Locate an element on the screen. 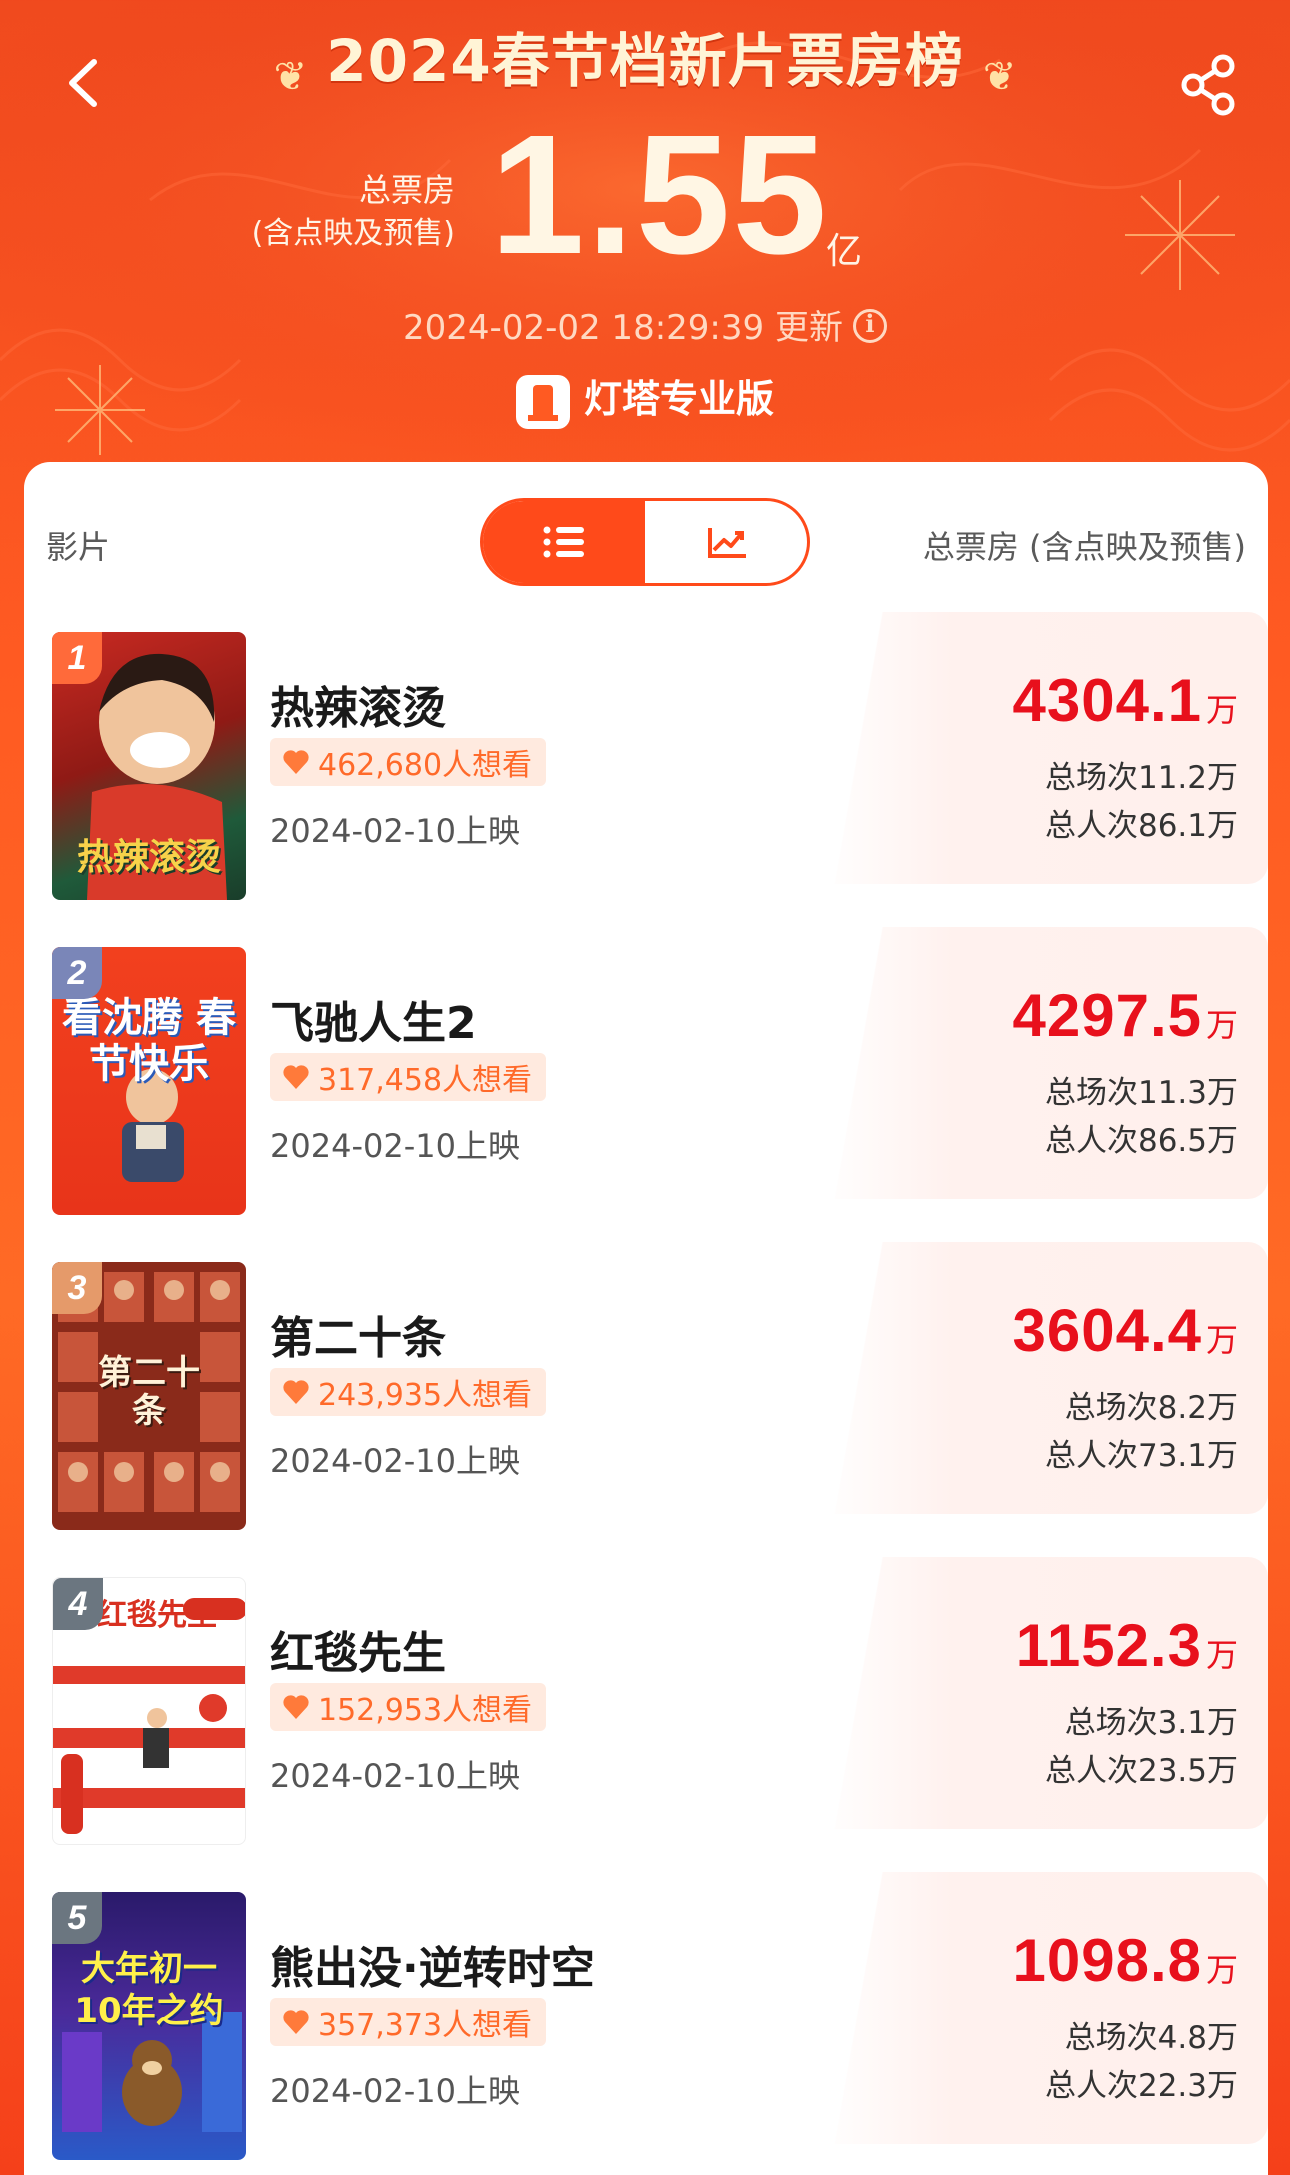  update-time: 2024-02-02 18:29:39 更新 is located at coordinates (623, 328).